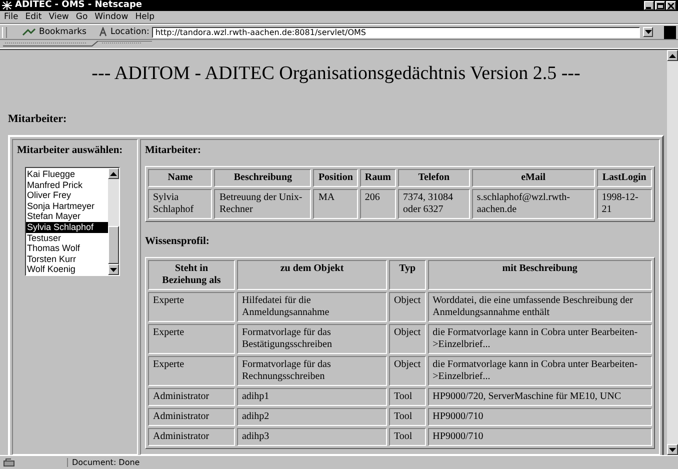 The image size is (678, 469). Describe the element at coordinates (103, 32) in the screenshot. I see `location-icon` at that location.